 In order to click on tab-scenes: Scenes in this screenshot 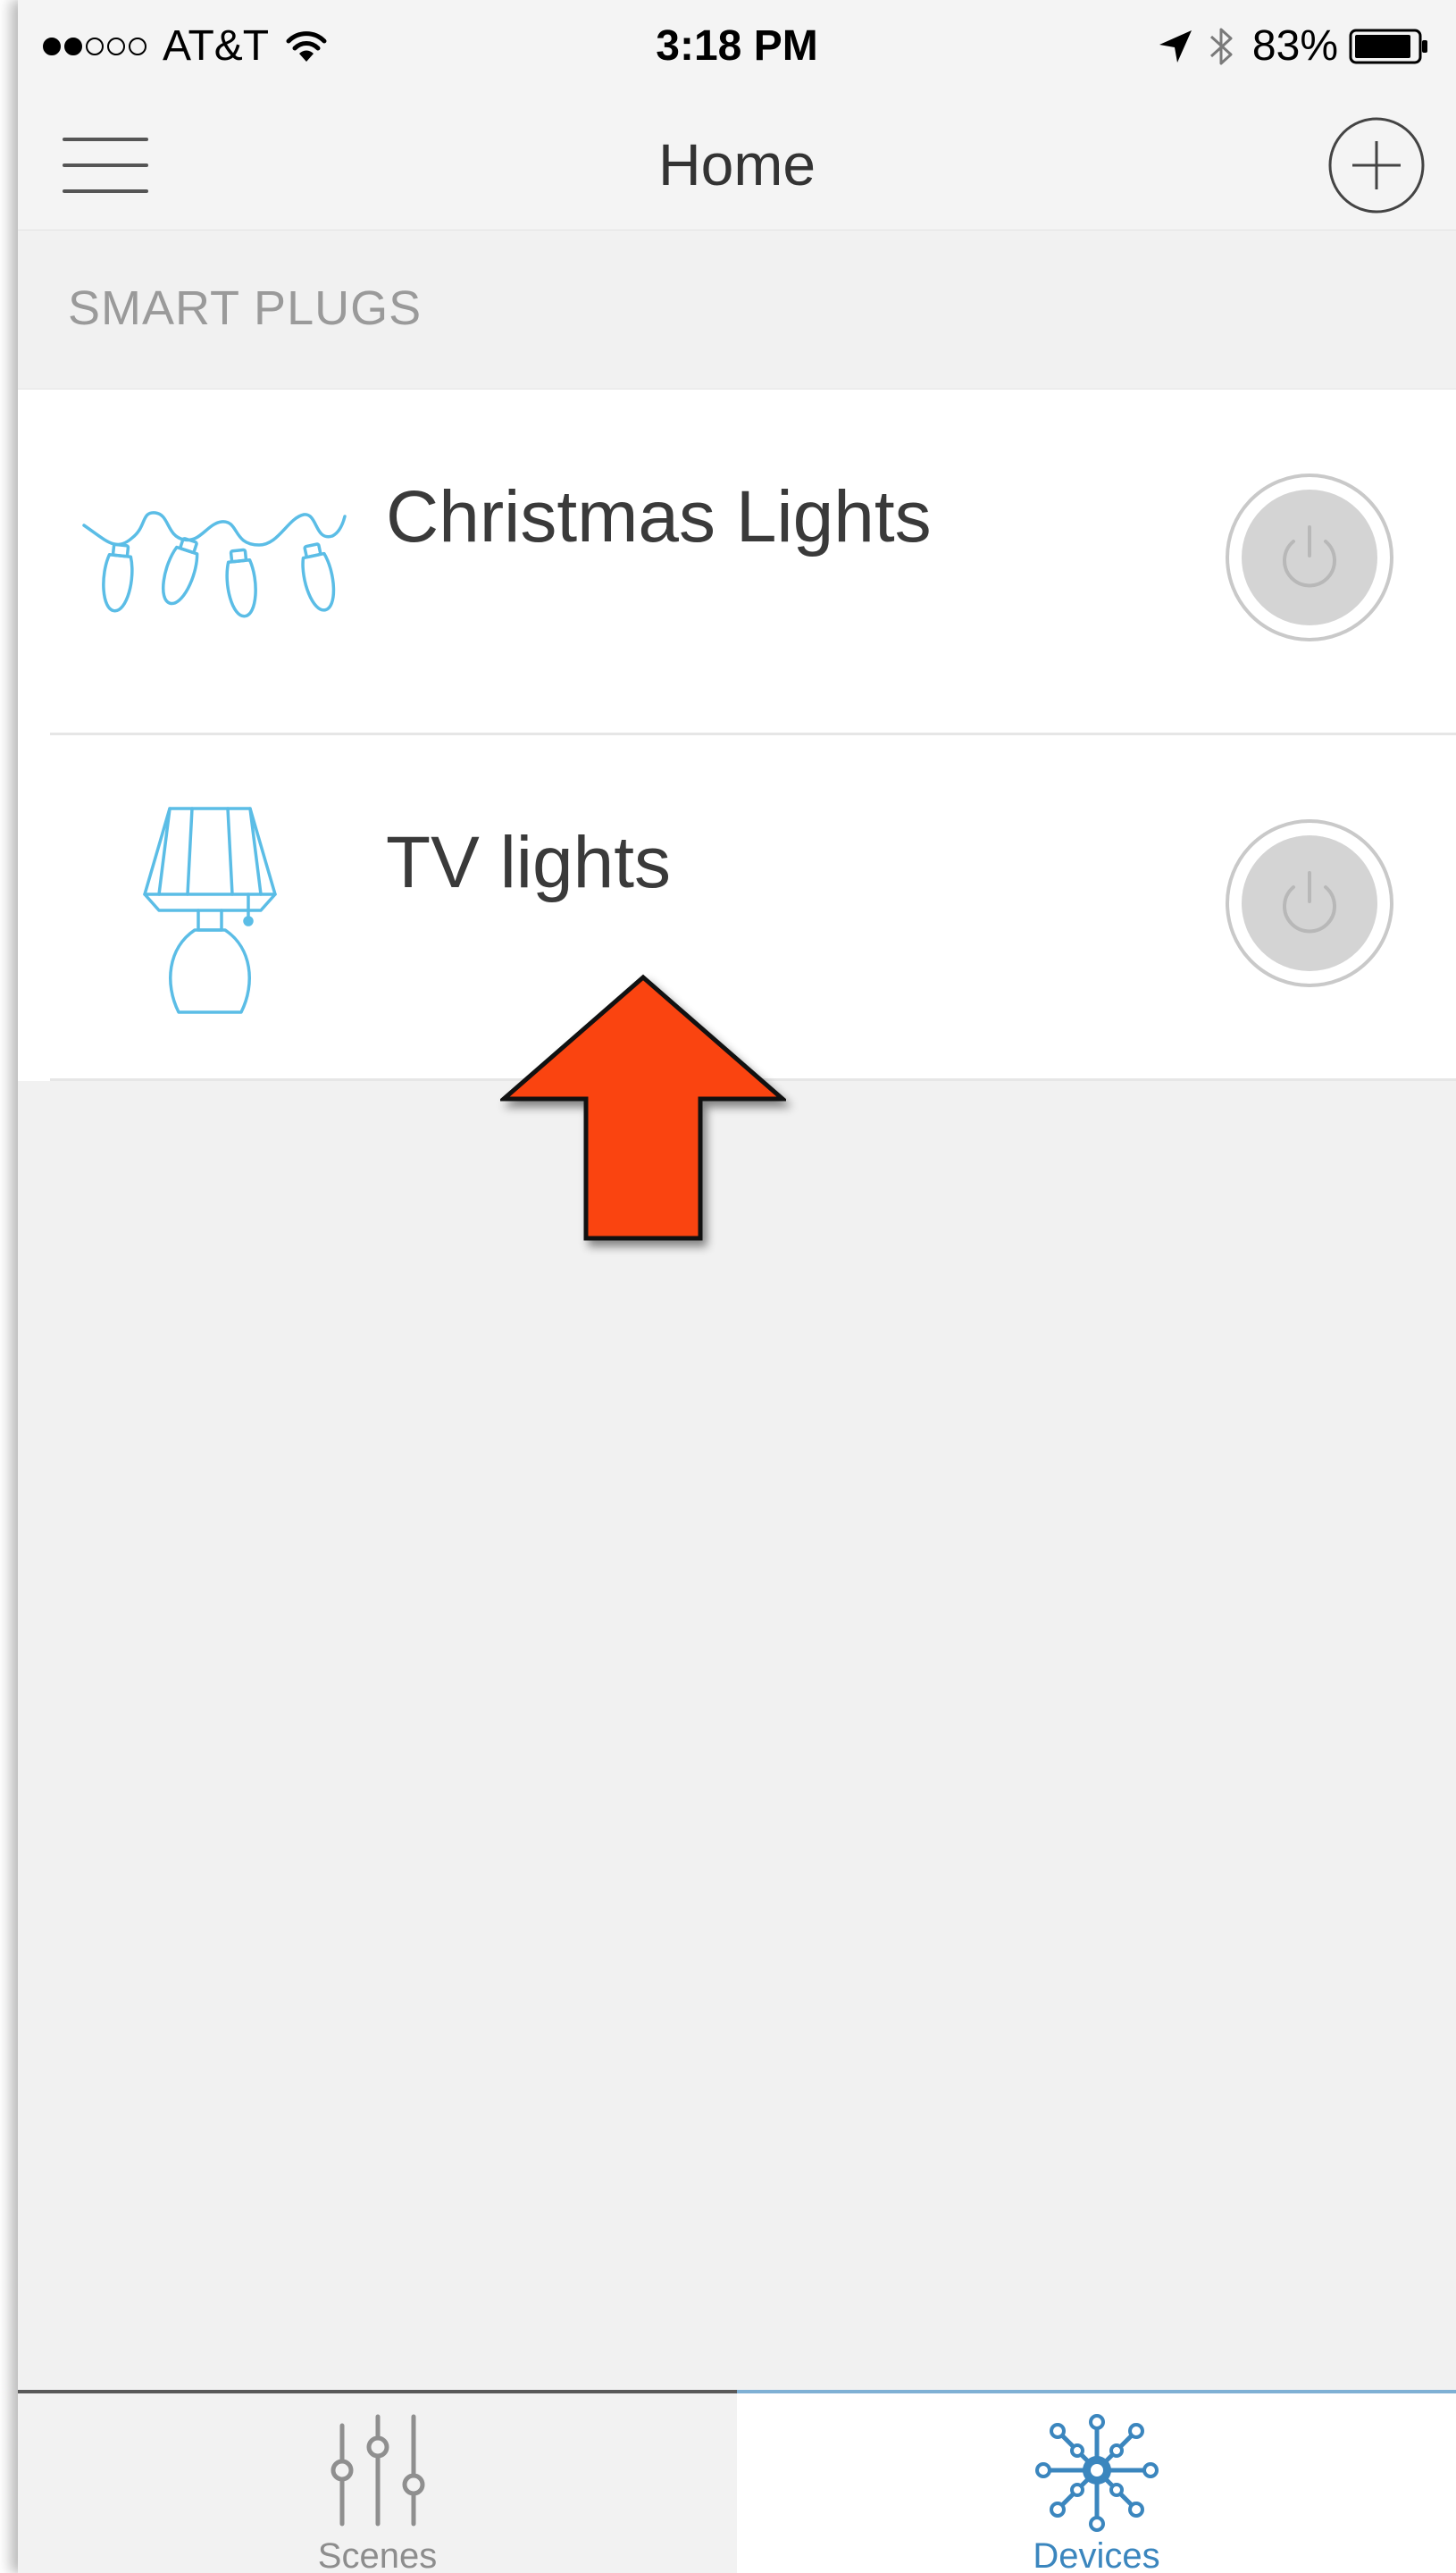, I will do `click(377, 2483)`.